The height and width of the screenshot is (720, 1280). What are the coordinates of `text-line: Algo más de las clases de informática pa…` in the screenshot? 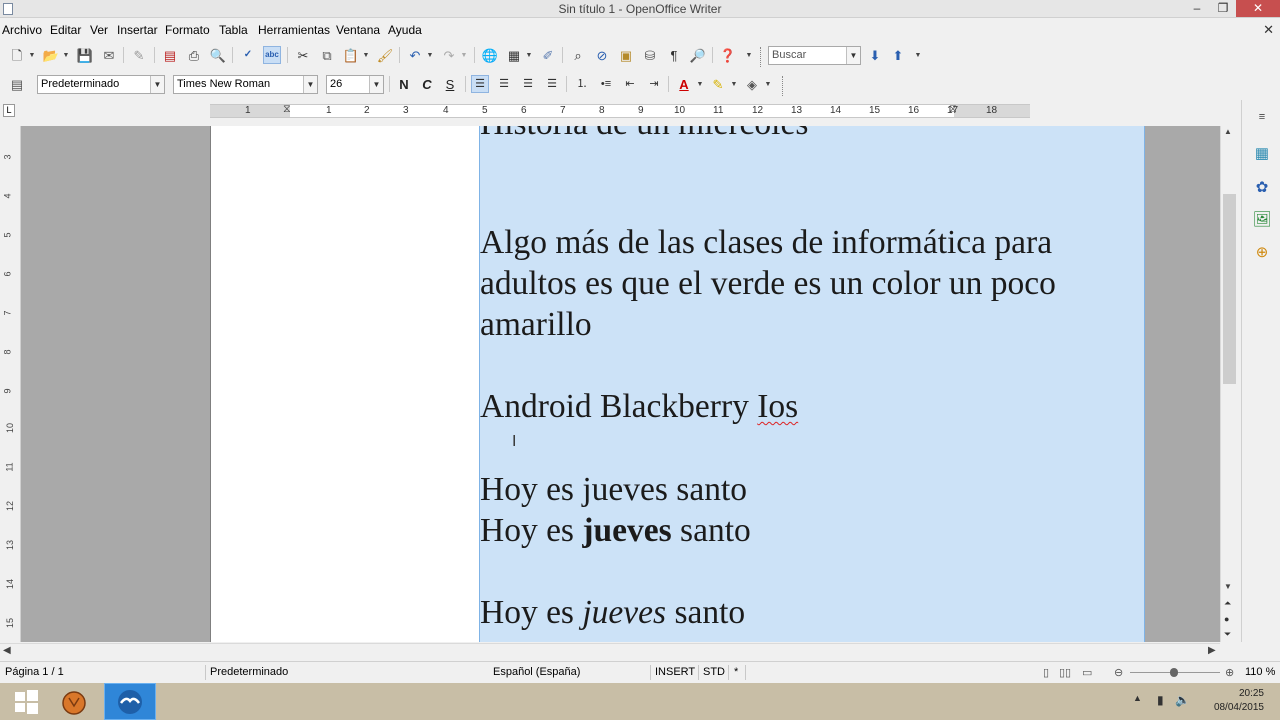 It's located at (766, 243).